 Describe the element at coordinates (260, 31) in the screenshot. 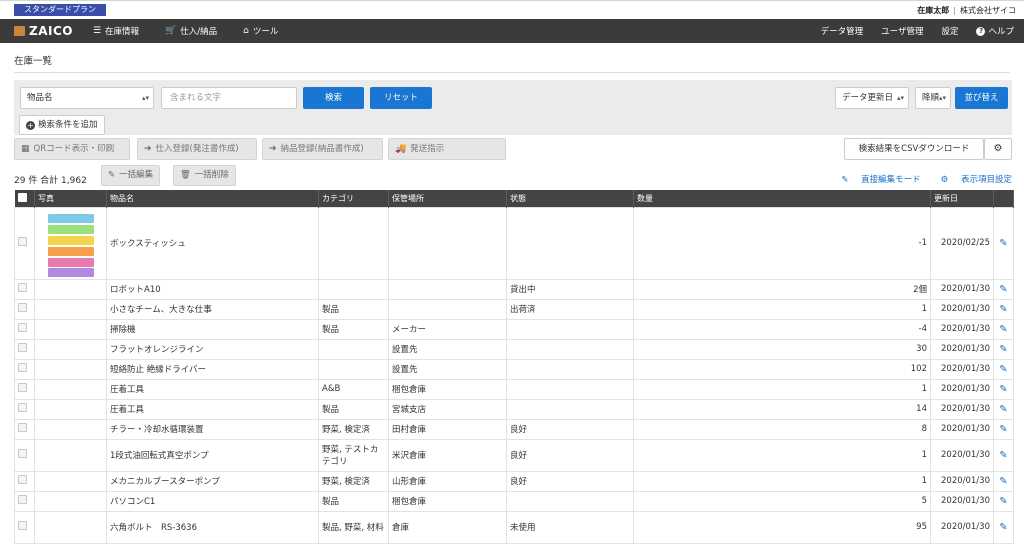

I see `nav-tools: ⌂ ツール` at that location.